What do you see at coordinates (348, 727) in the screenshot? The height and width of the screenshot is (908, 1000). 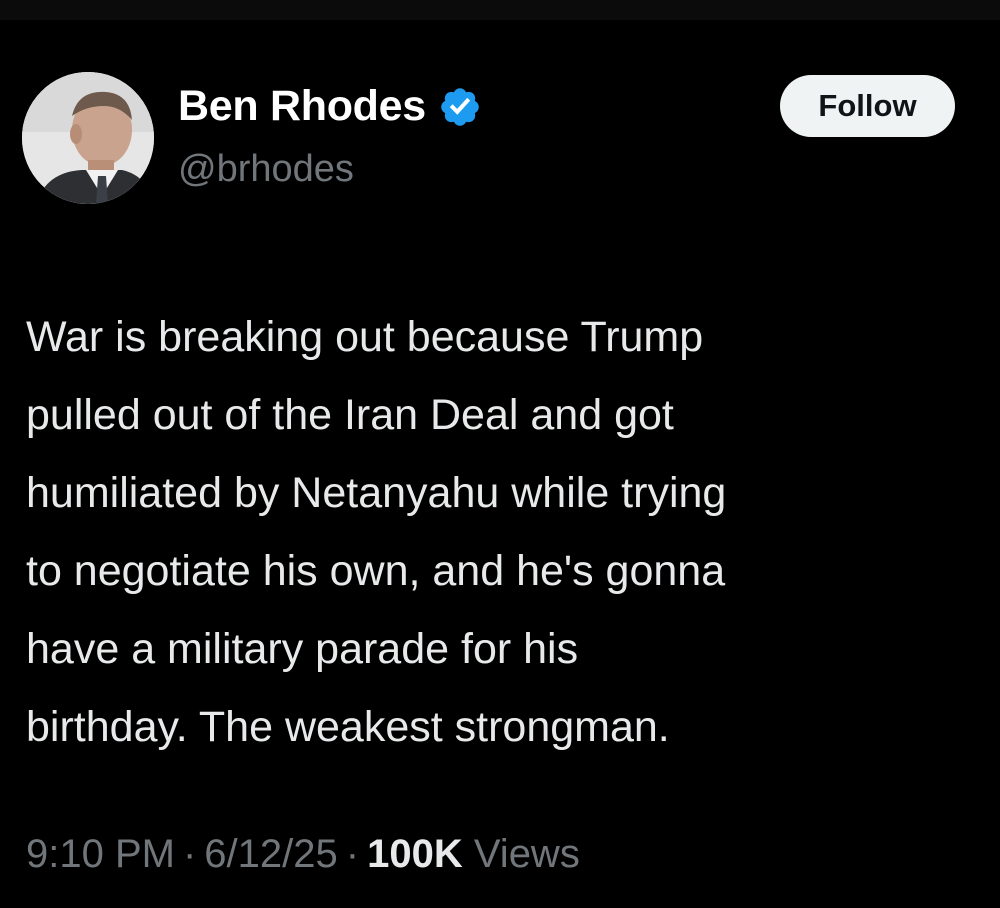 I see `tweet-text-line: birthday. The weakest strongman.` at bounding box center [348, 727].